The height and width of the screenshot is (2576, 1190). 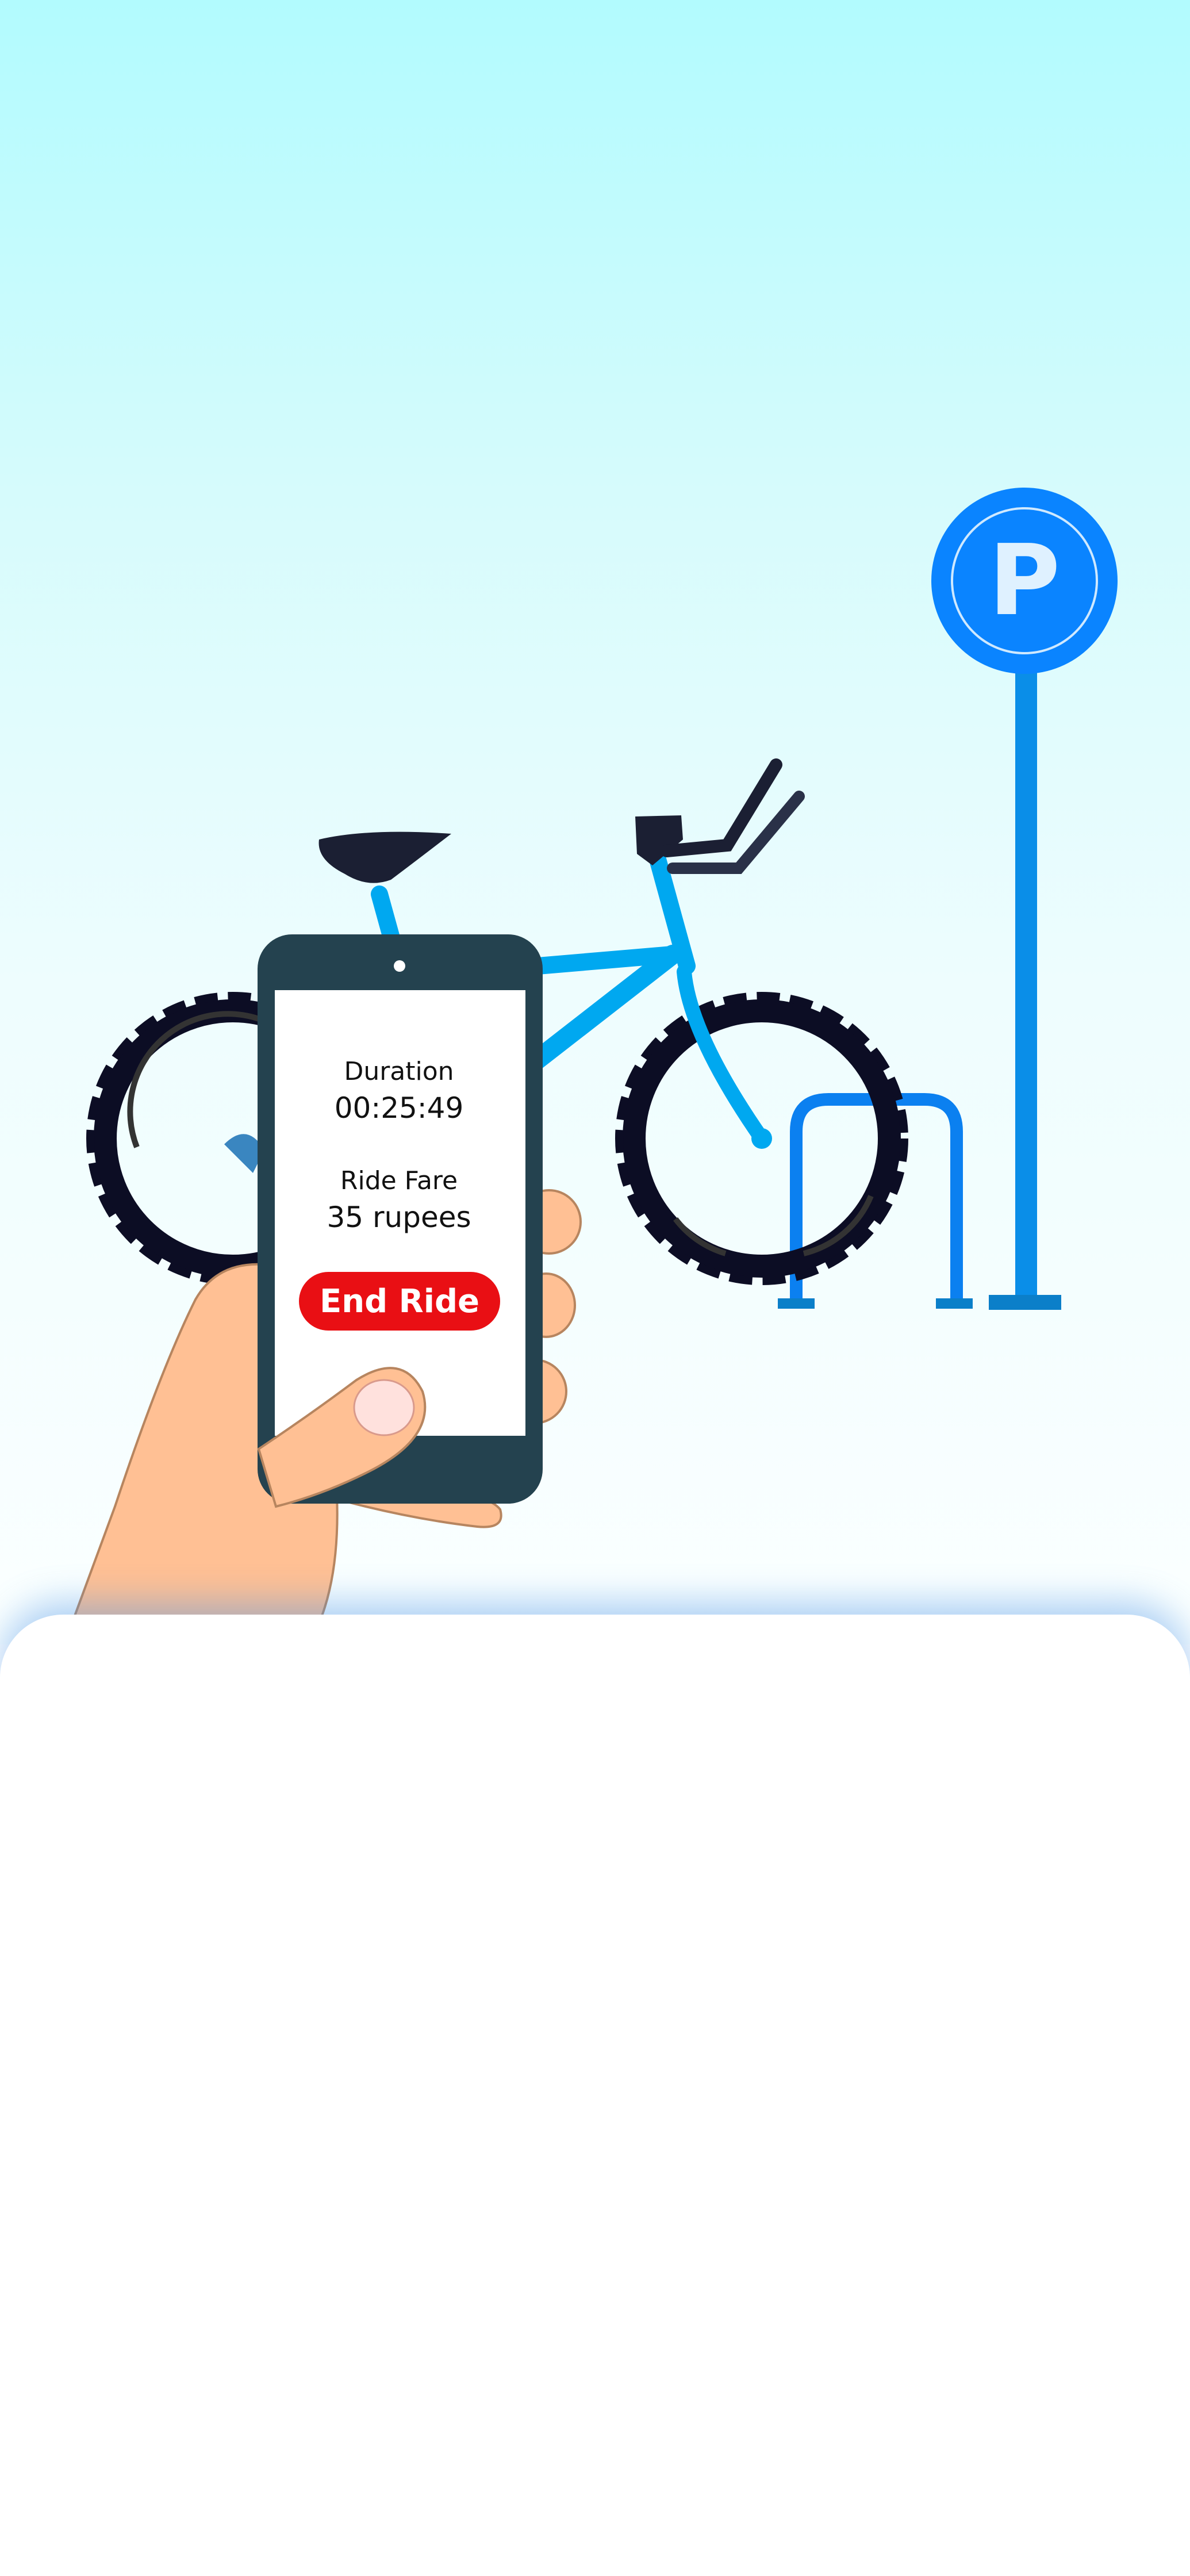 What do you see at coordinates (399, 1217) in the screenshot?
I see `ride-fare-value: 35 rupees` at bounding box center [399, 1217].